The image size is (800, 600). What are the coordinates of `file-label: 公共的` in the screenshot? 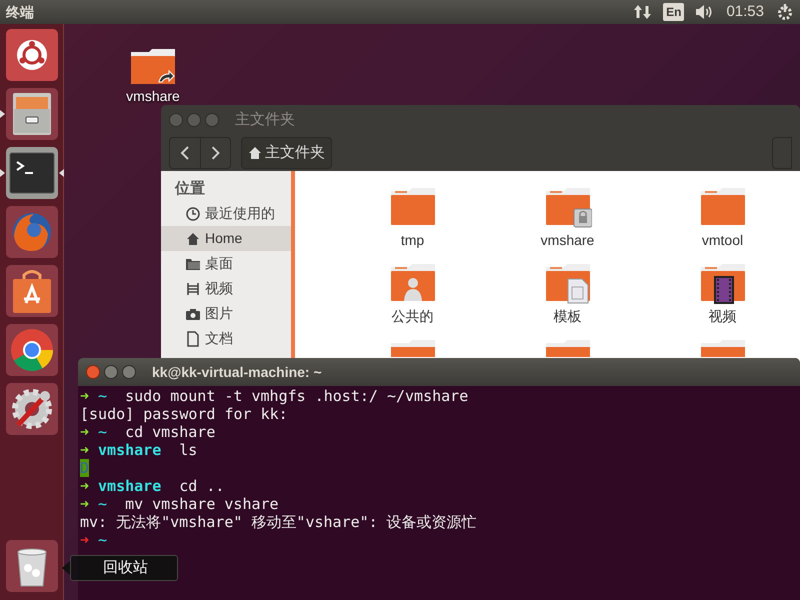 It's located at (413, 316).